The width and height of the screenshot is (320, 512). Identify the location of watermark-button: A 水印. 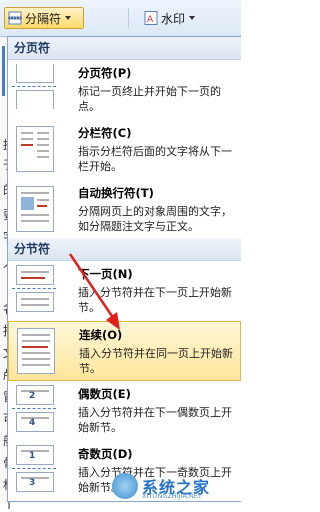
(174, 18).